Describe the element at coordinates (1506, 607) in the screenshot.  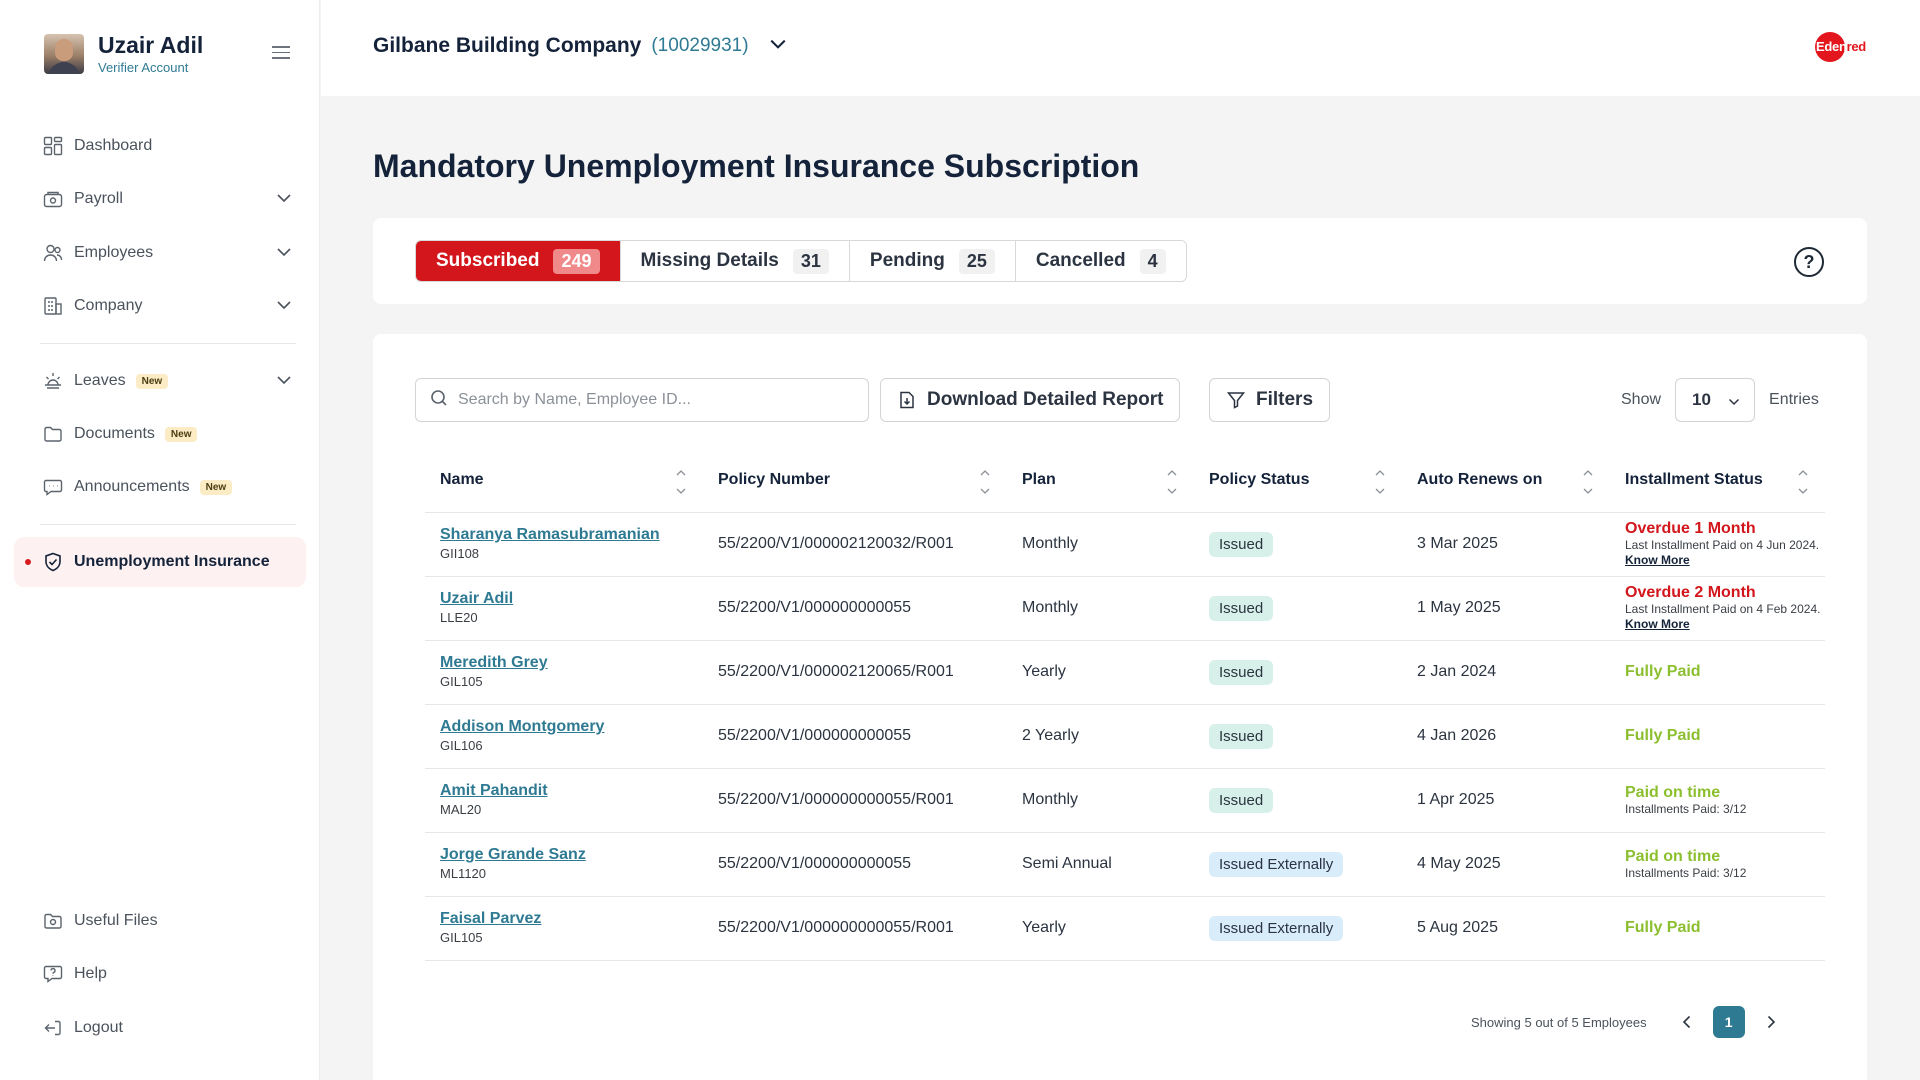
I see `auto-renews-date: 1 May 2025` at that location.